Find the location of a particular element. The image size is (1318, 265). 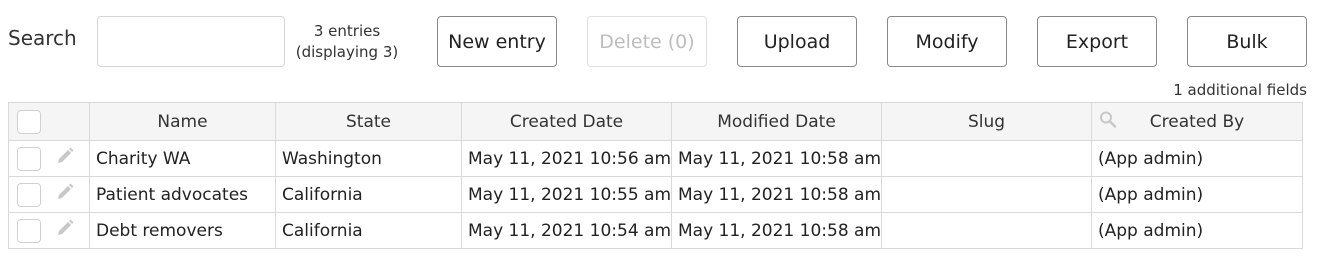

column-header-state: State is located at coordinates (368, 121).